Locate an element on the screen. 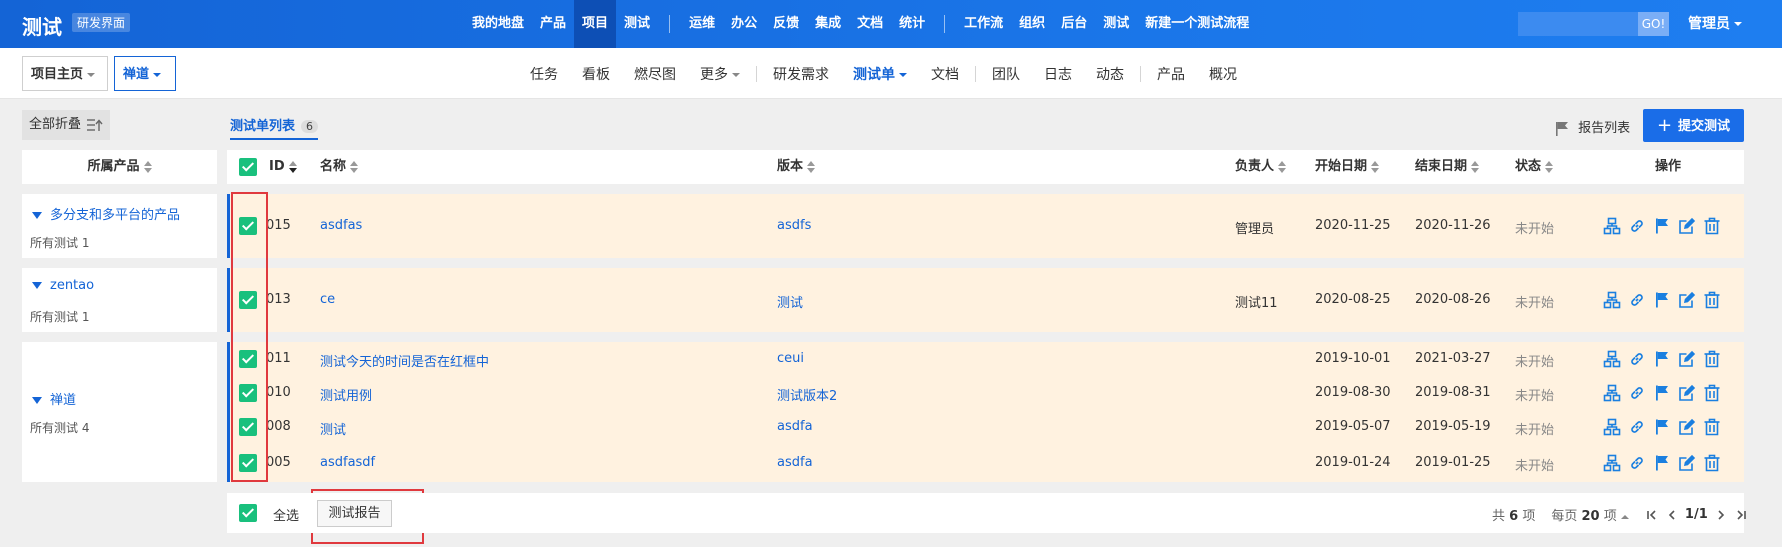 The width and height of the screenshot is (1782, 547). main-nav-item-active: 项目 is located at coordinates (595, 24).